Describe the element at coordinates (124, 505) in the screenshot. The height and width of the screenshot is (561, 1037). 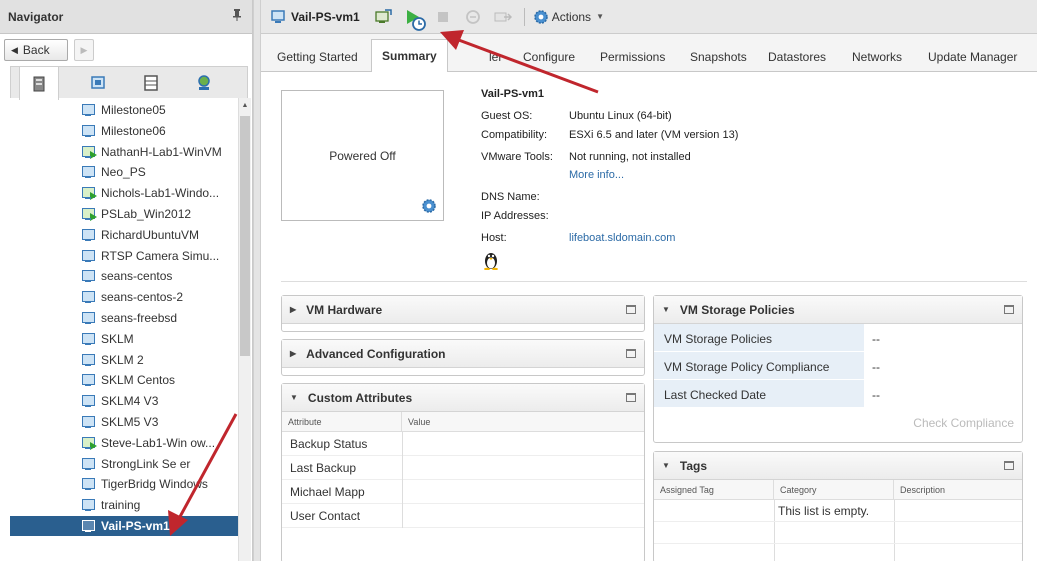
I see `tree-item: training` at that location.